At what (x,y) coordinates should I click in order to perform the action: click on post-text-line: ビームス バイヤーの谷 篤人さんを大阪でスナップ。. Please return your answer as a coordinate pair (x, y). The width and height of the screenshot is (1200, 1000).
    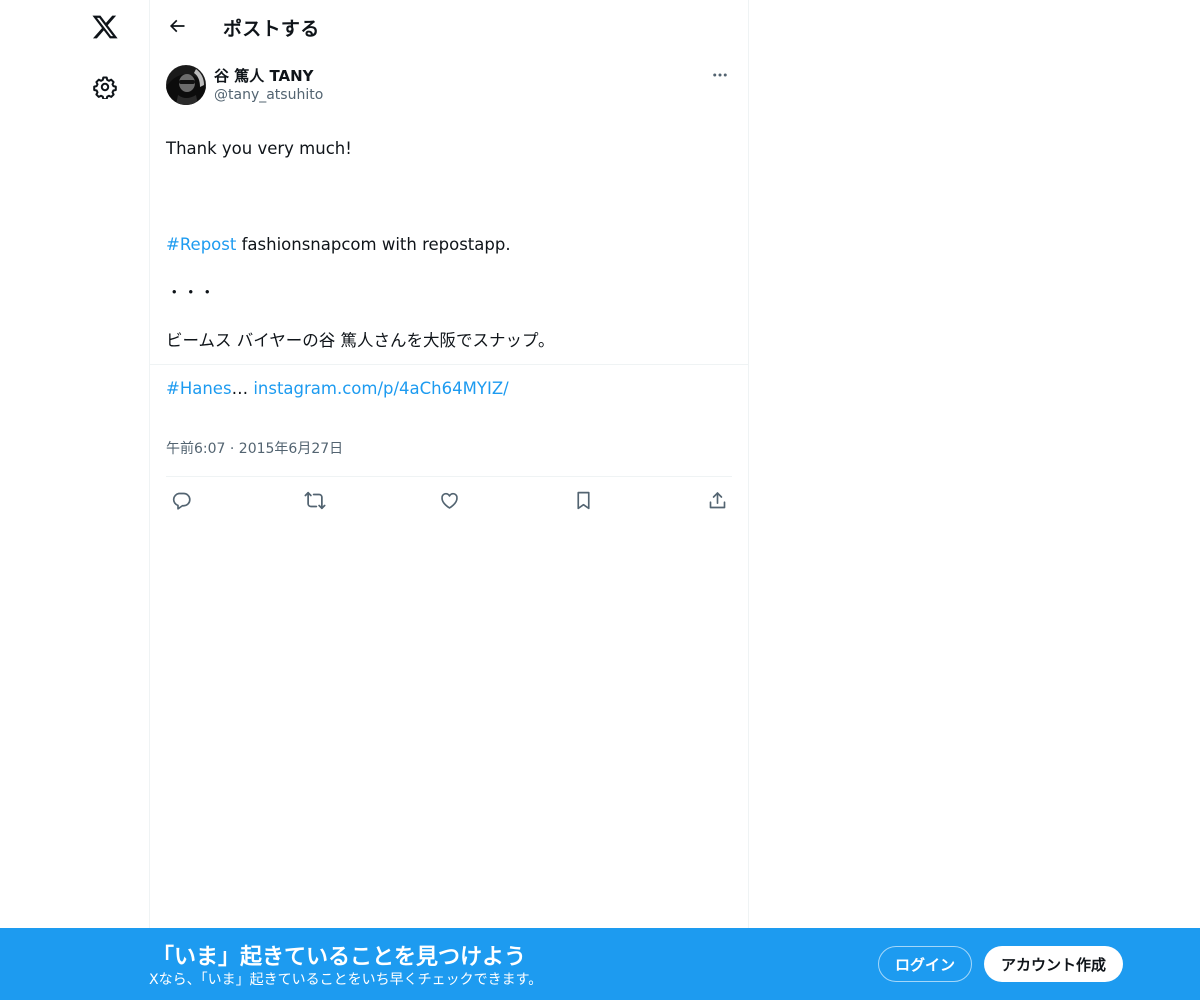
    Looking at the image, I should click on (360, 340).